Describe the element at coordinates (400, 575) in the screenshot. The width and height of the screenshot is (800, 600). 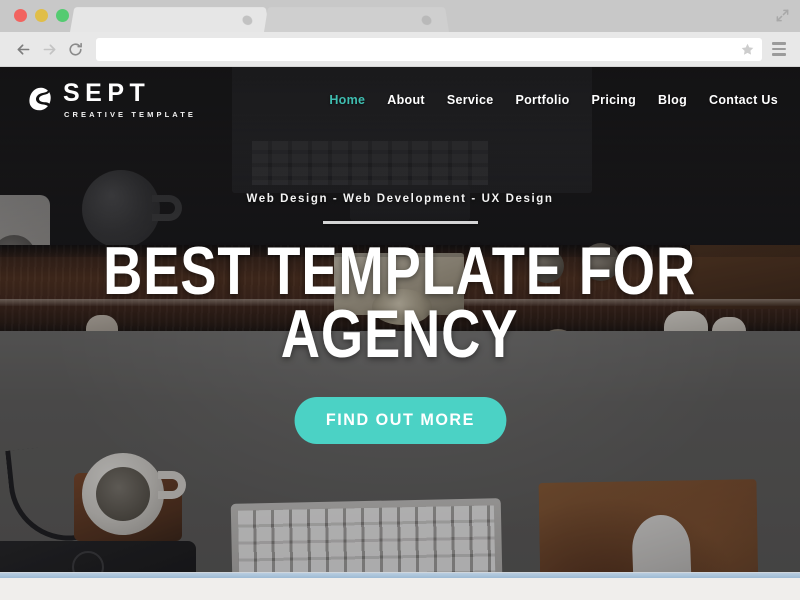
I see `horizontal-scrollbar` at that location.